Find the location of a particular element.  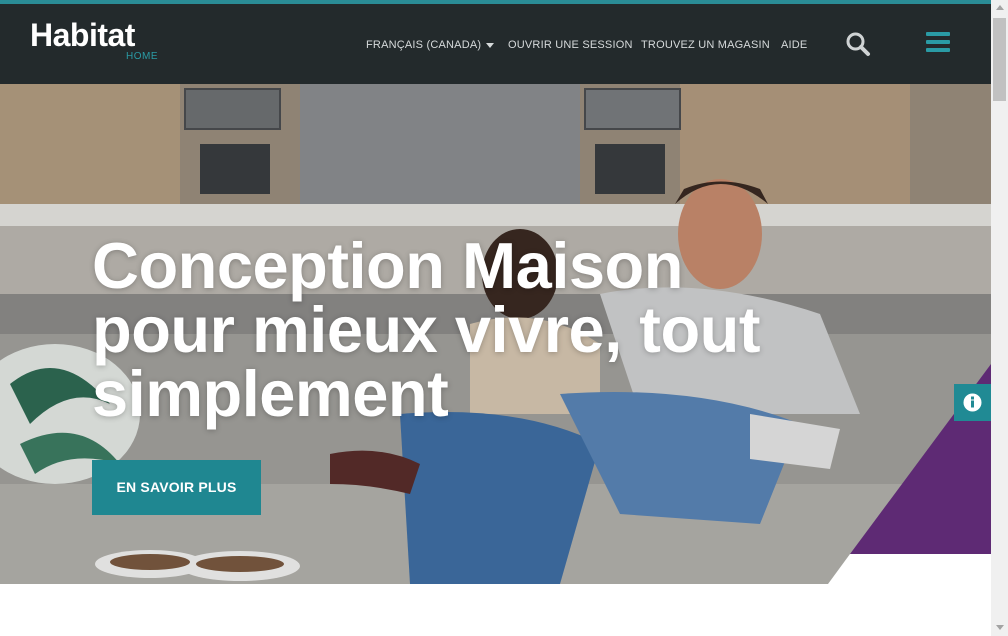

language-selector: FRANÇAIS (CANADA) is located at coordinates (430, 45).